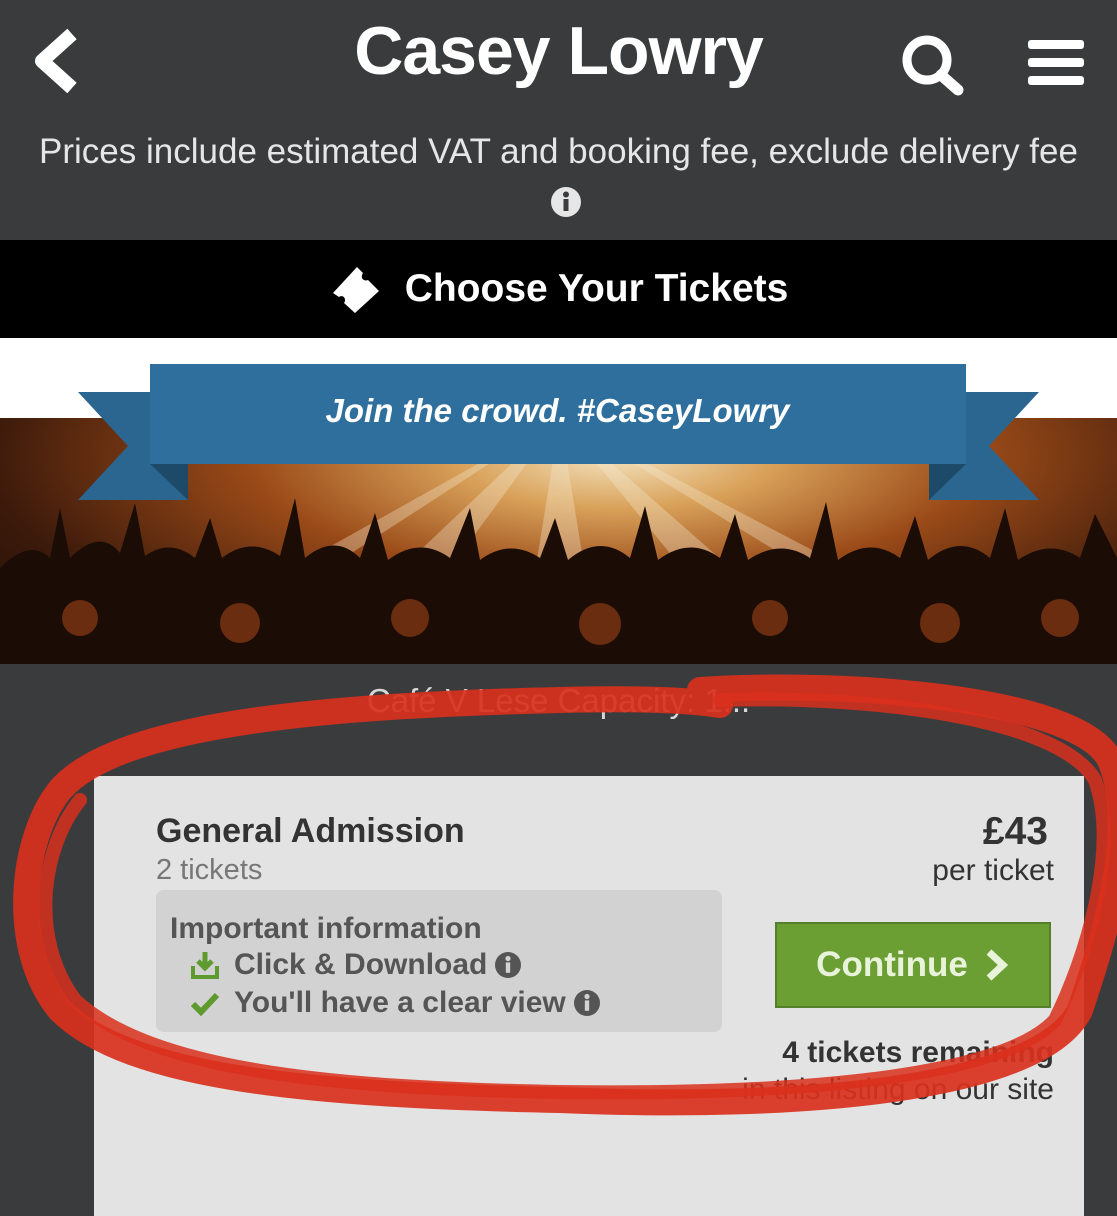  What do you see at coordinates (326, 928) in the screenshot?
I see `info-title: Important information` at bounding box center [326, 928].